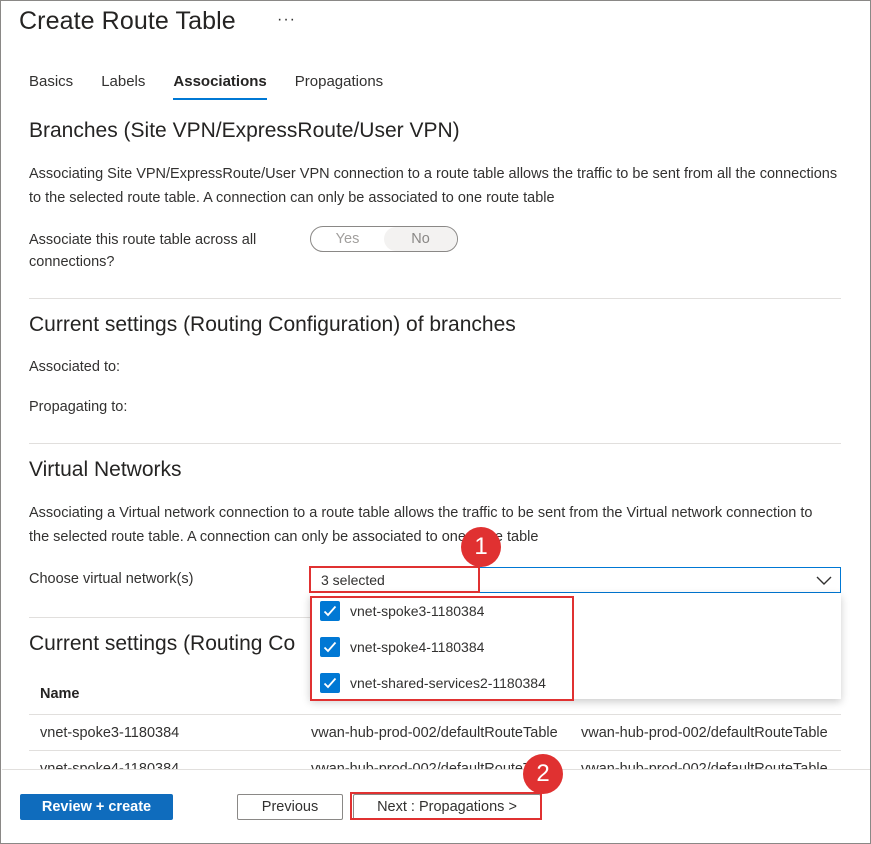  What do you see at coordinates (162, 643) in the screenshot?
I see `current-vnets-title: Current settings (Routing Co` at bounding box center [162, 643].